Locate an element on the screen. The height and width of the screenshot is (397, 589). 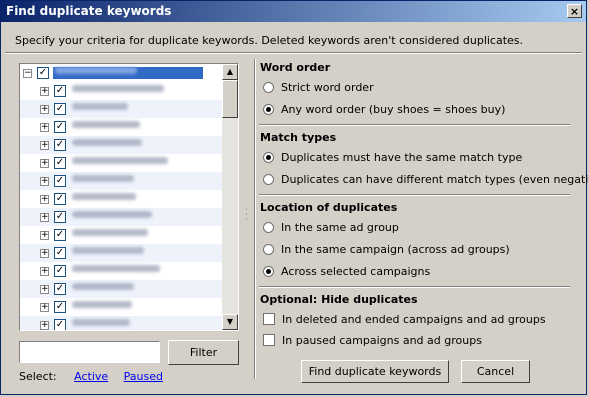
match-types-title: Match types is located at coordinates (298, 137).